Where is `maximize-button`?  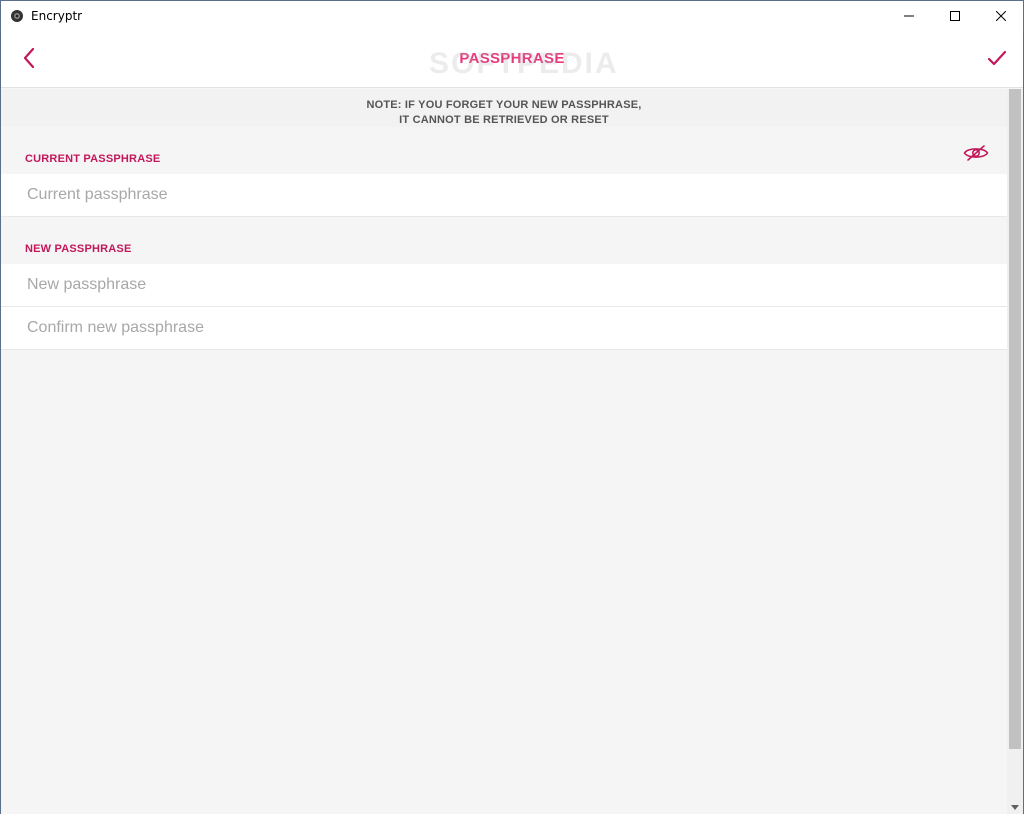
maximize-button is located at coordinates (955, 16).